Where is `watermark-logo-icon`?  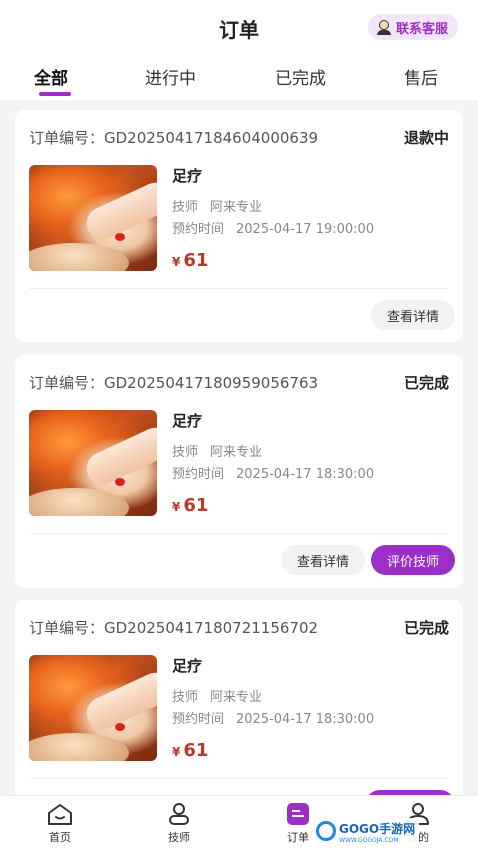
watermark-logo-icon is located at coordinates (326, 831).